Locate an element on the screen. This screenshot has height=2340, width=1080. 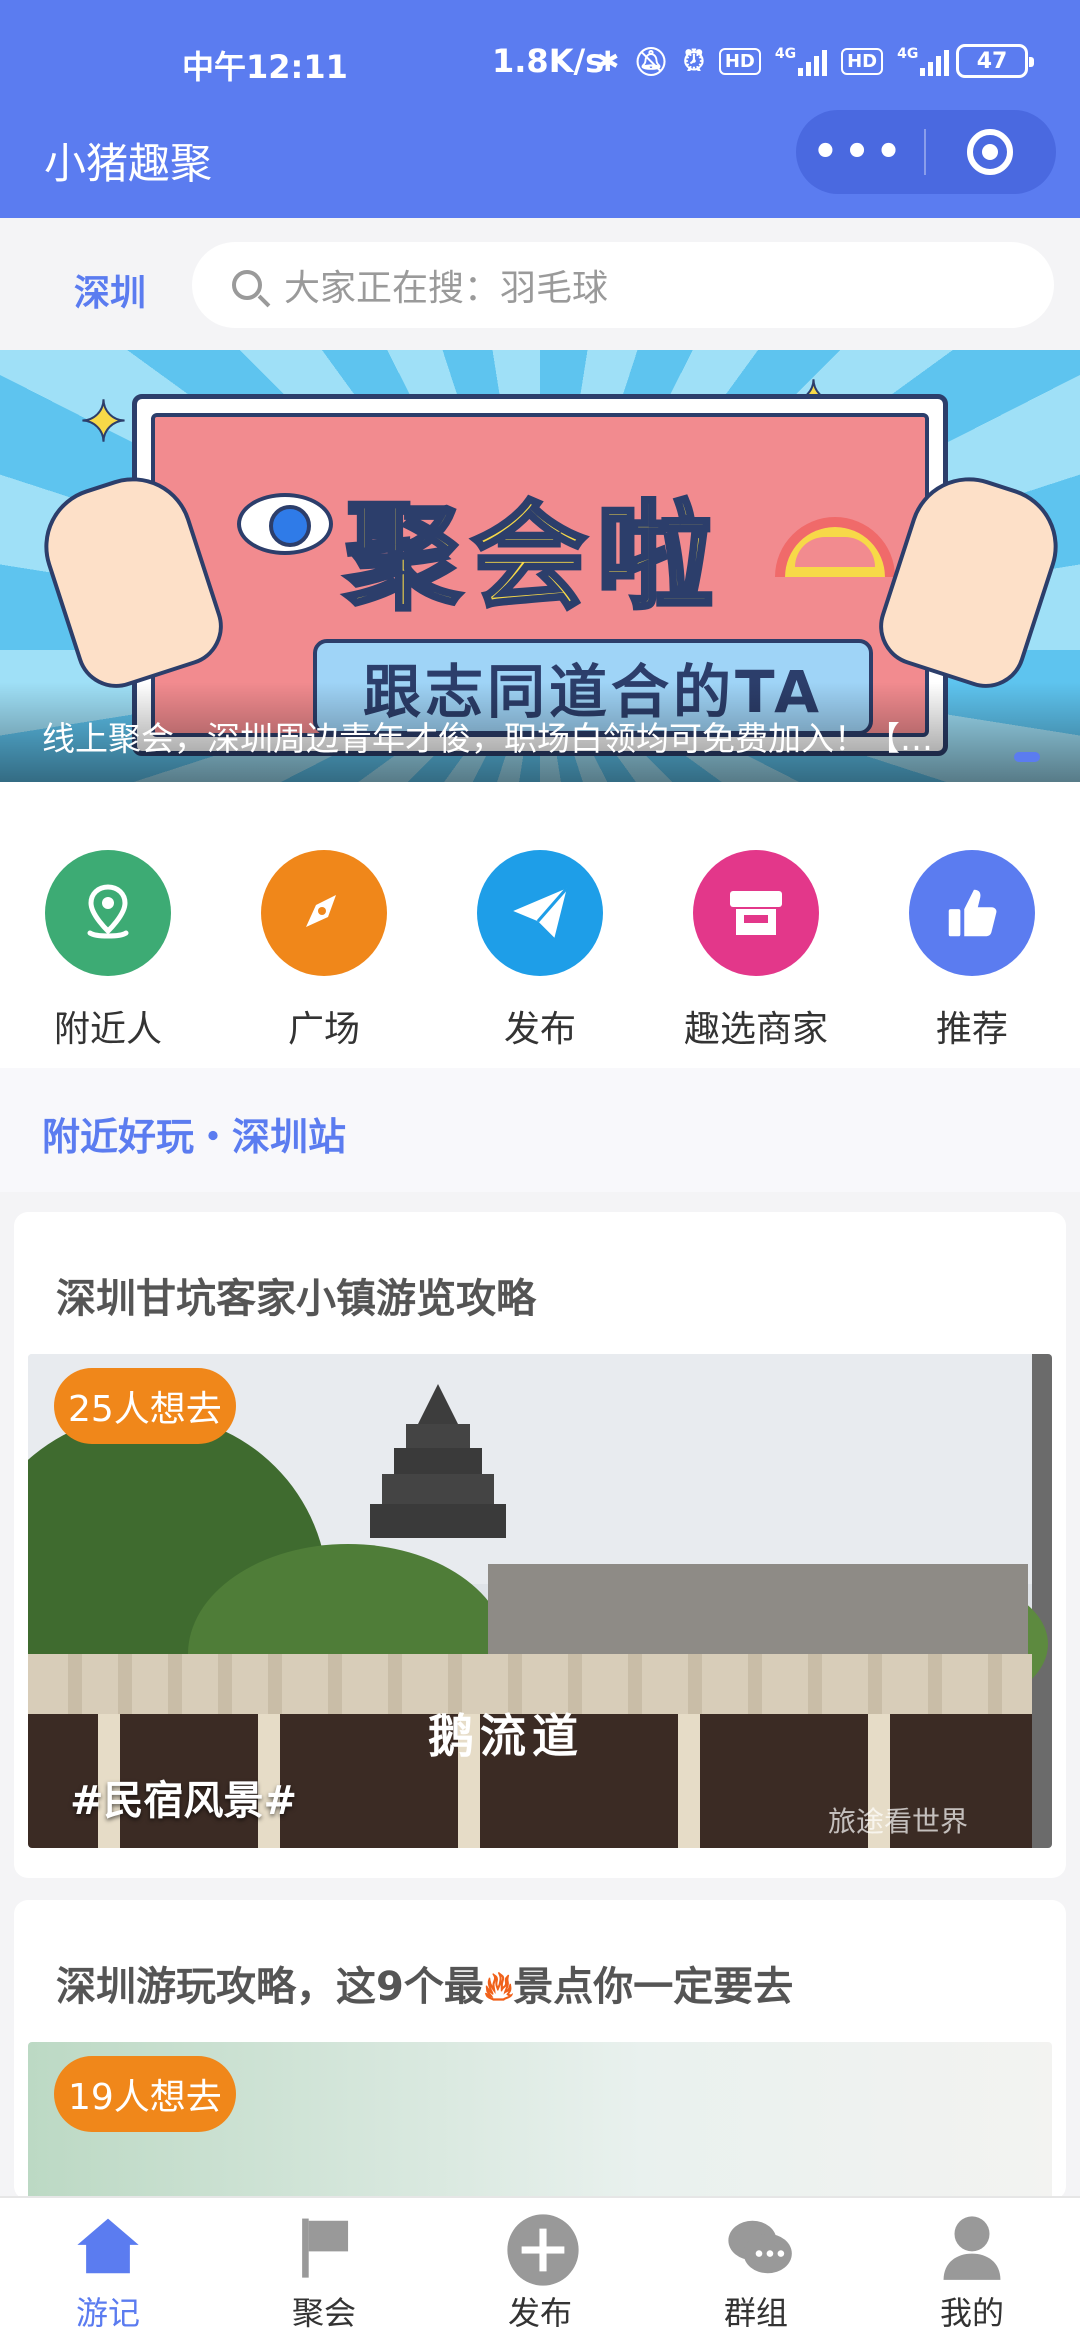
status-time: 中午12:11 is located at coordinates (265, 67).